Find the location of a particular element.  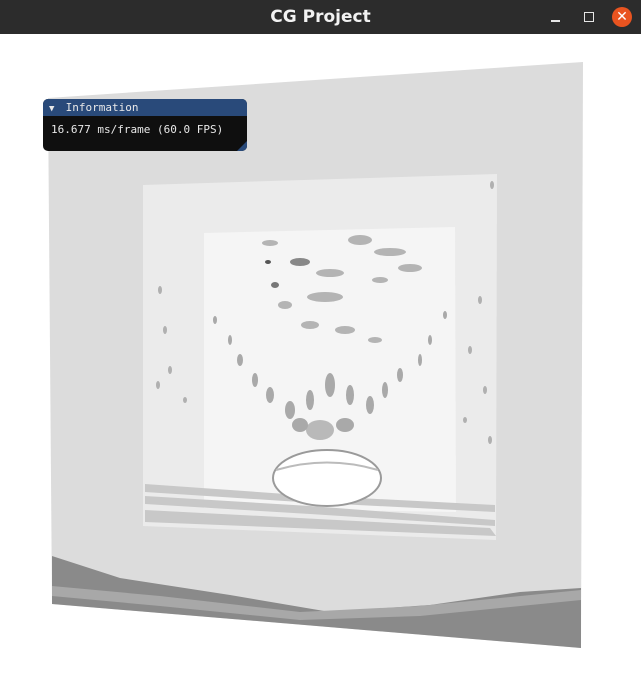

fps-readout: 16.677 ms/frame (60.0 FPS) is located at coordinates (137, 129).